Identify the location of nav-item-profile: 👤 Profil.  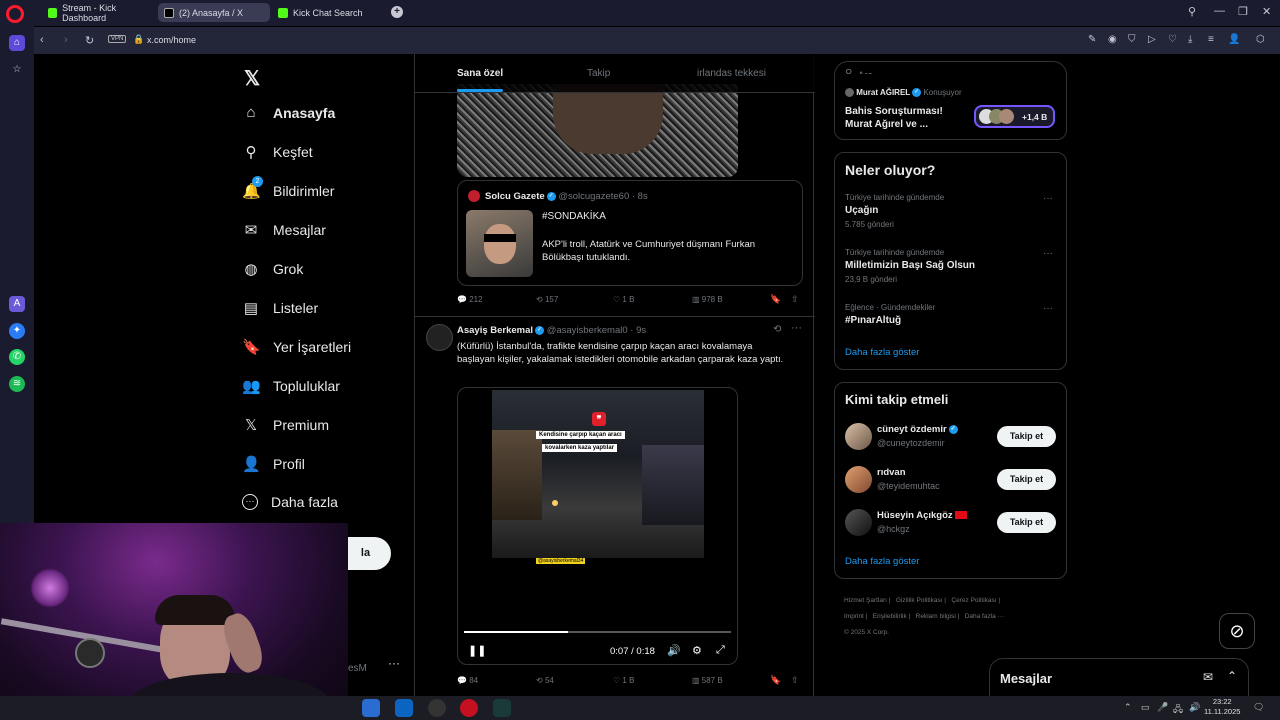
(273, 464).